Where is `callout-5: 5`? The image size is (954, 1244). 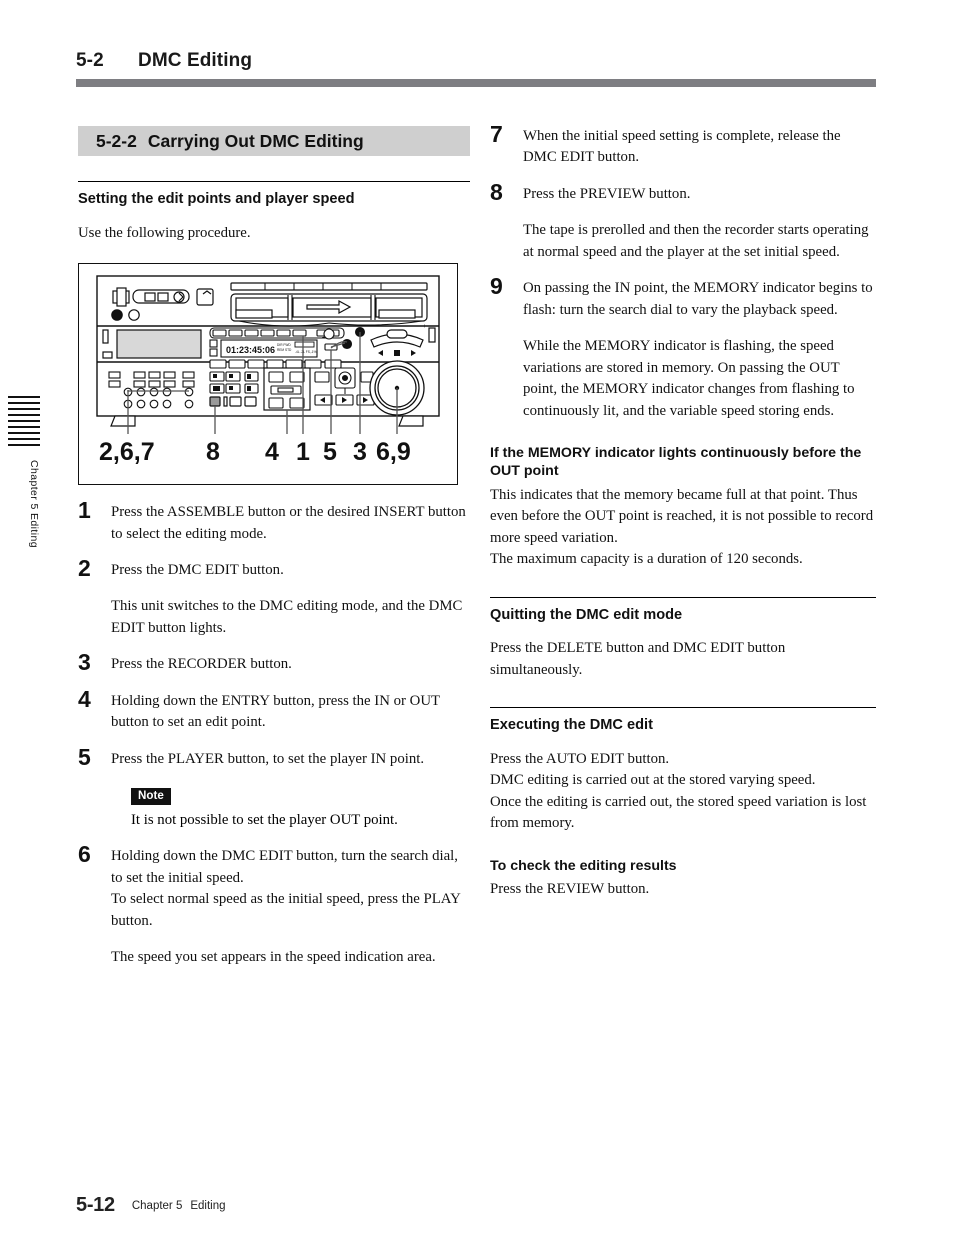 callout-5: 5 is located at coordinates (330, 452).